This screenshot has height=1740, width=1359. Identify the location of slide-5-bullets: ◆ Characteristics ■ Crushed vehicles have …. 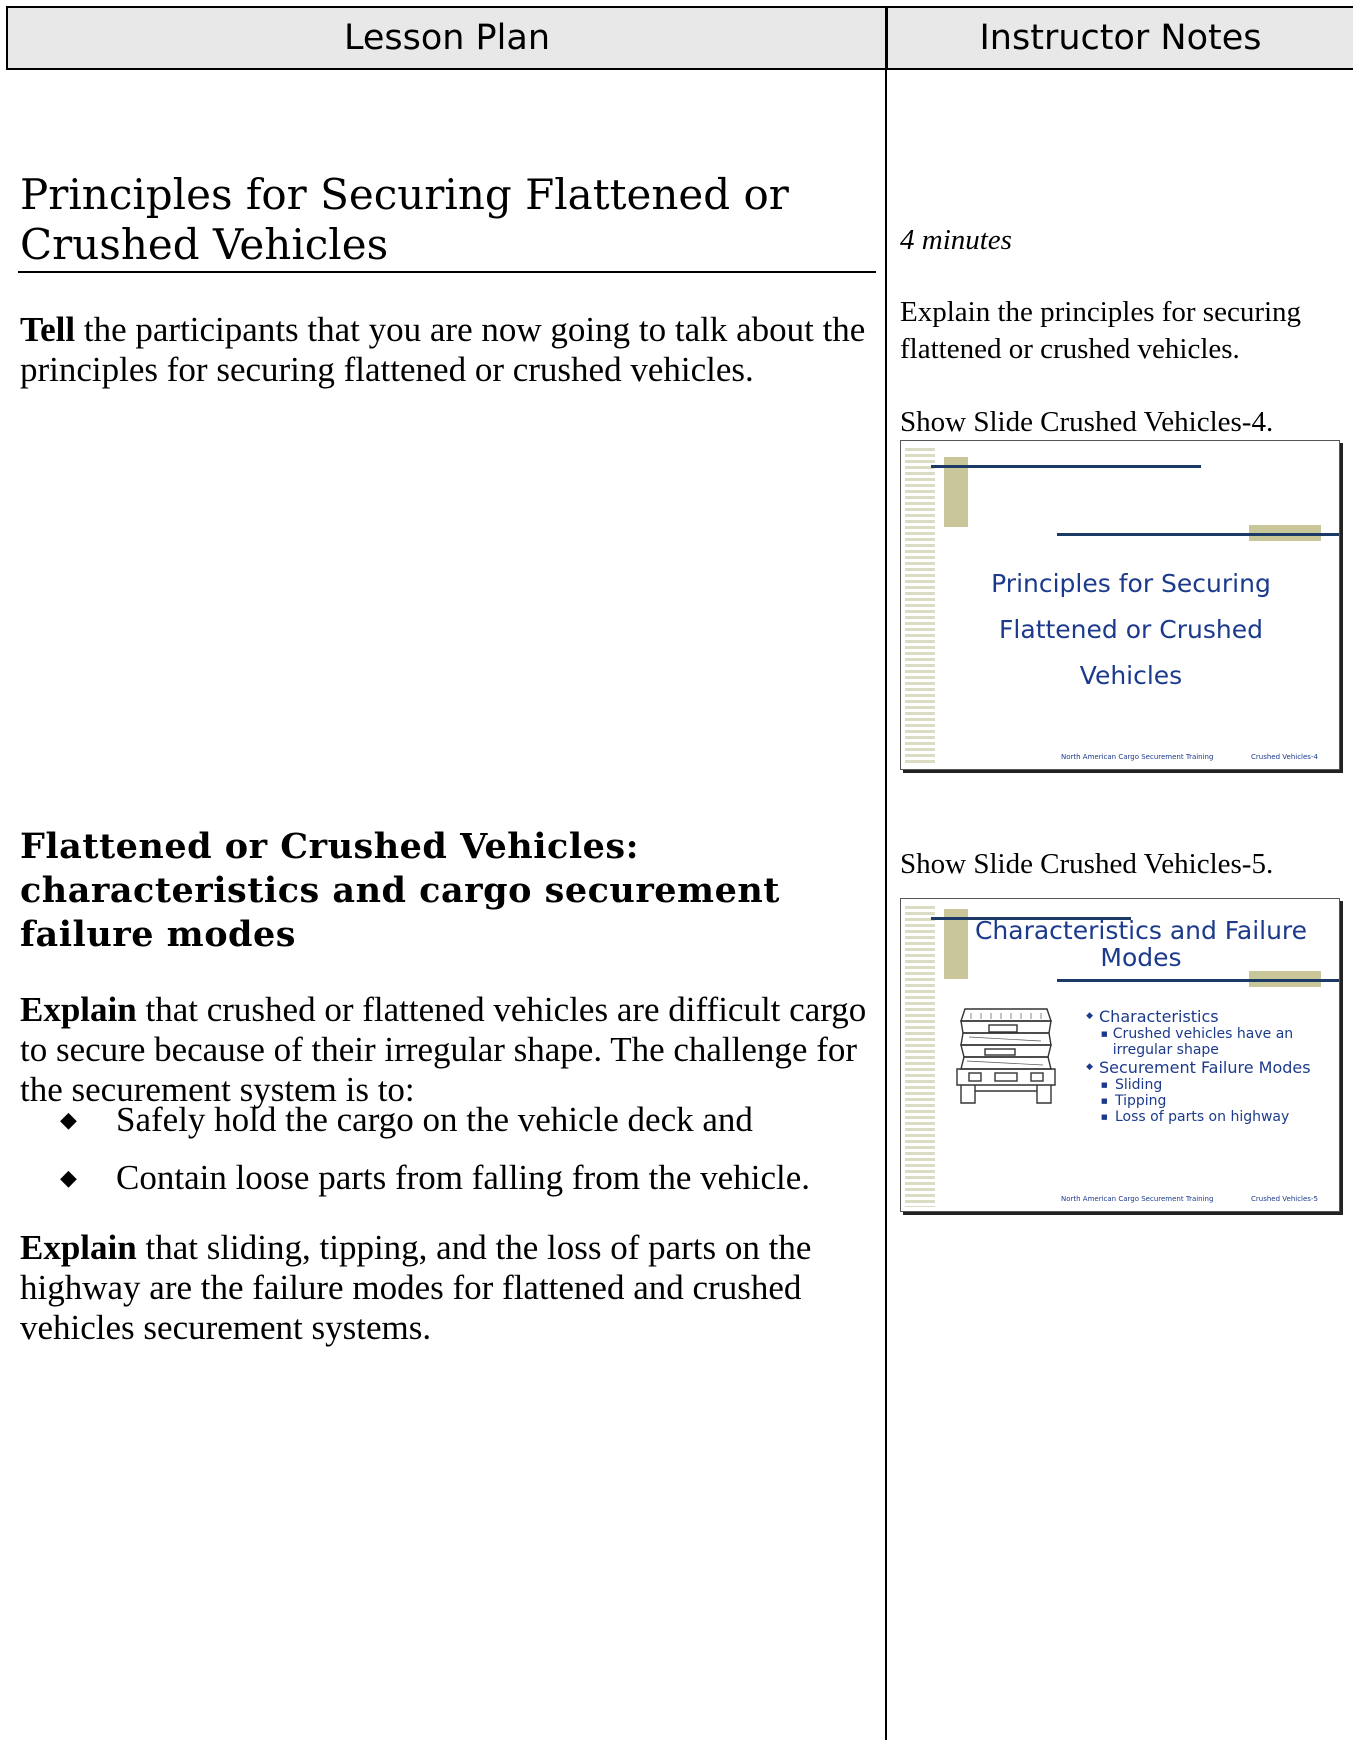
(1209, 1066).